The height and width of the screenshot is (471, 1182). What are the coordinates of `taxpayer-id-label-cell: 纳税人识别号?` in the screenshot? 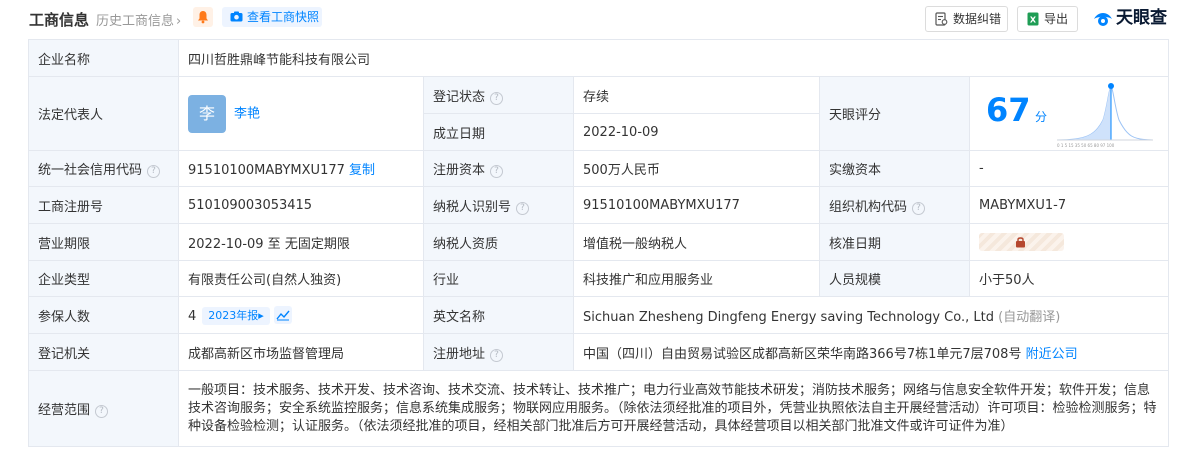 It's located at (498, 205).